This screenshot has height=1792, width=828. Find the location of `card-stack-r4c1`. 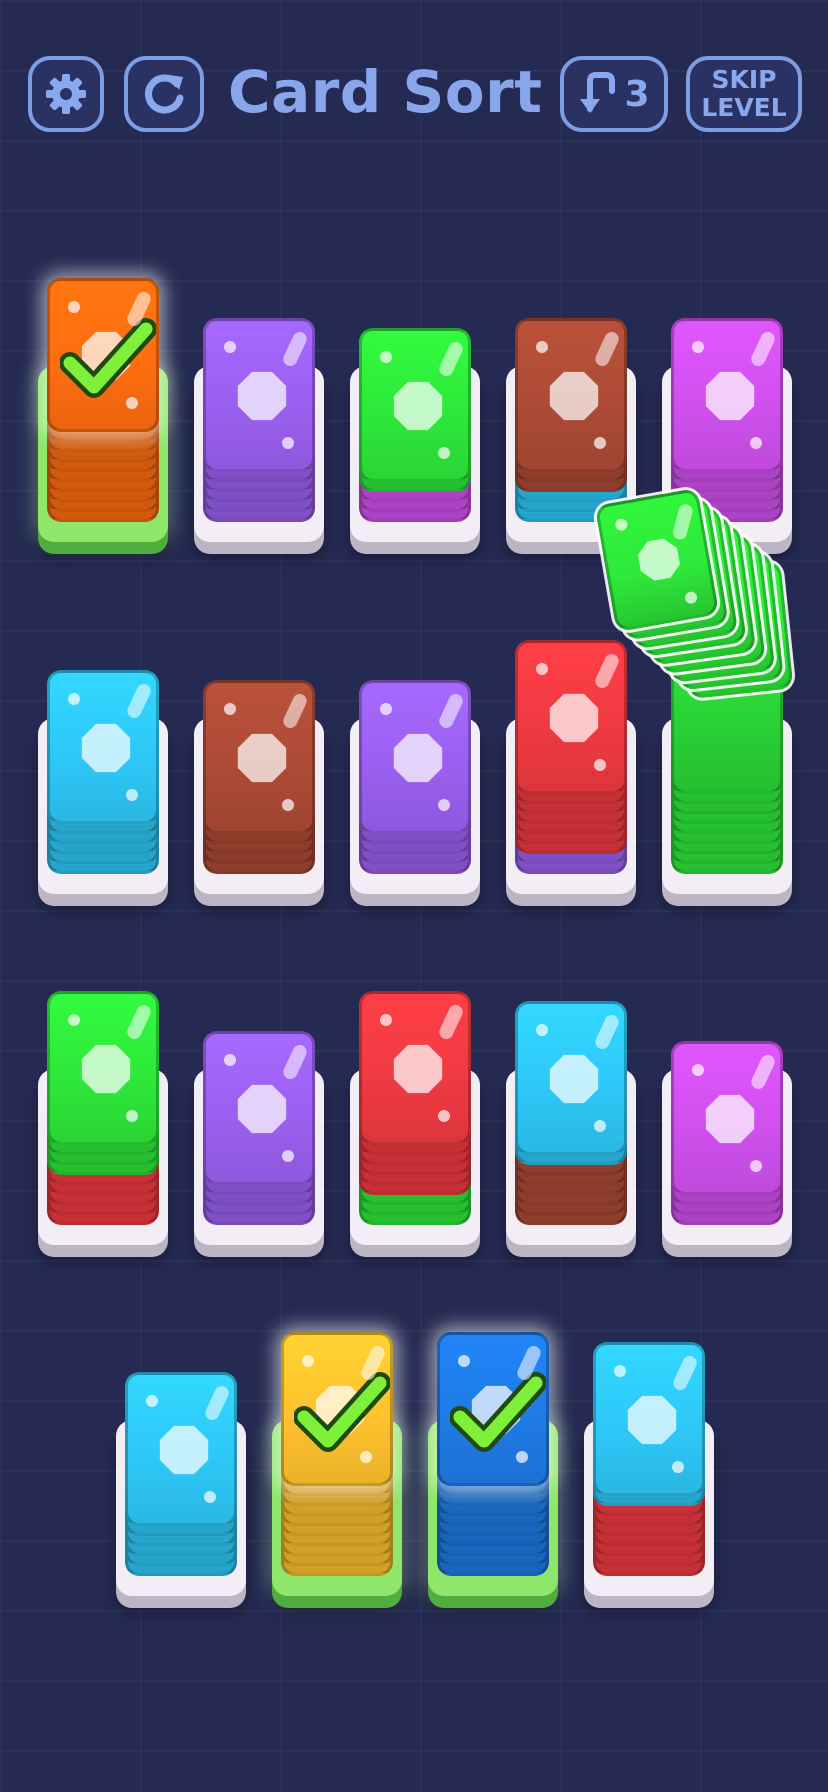

card-stack-r4c1 is located at coordinates (181, 1484).